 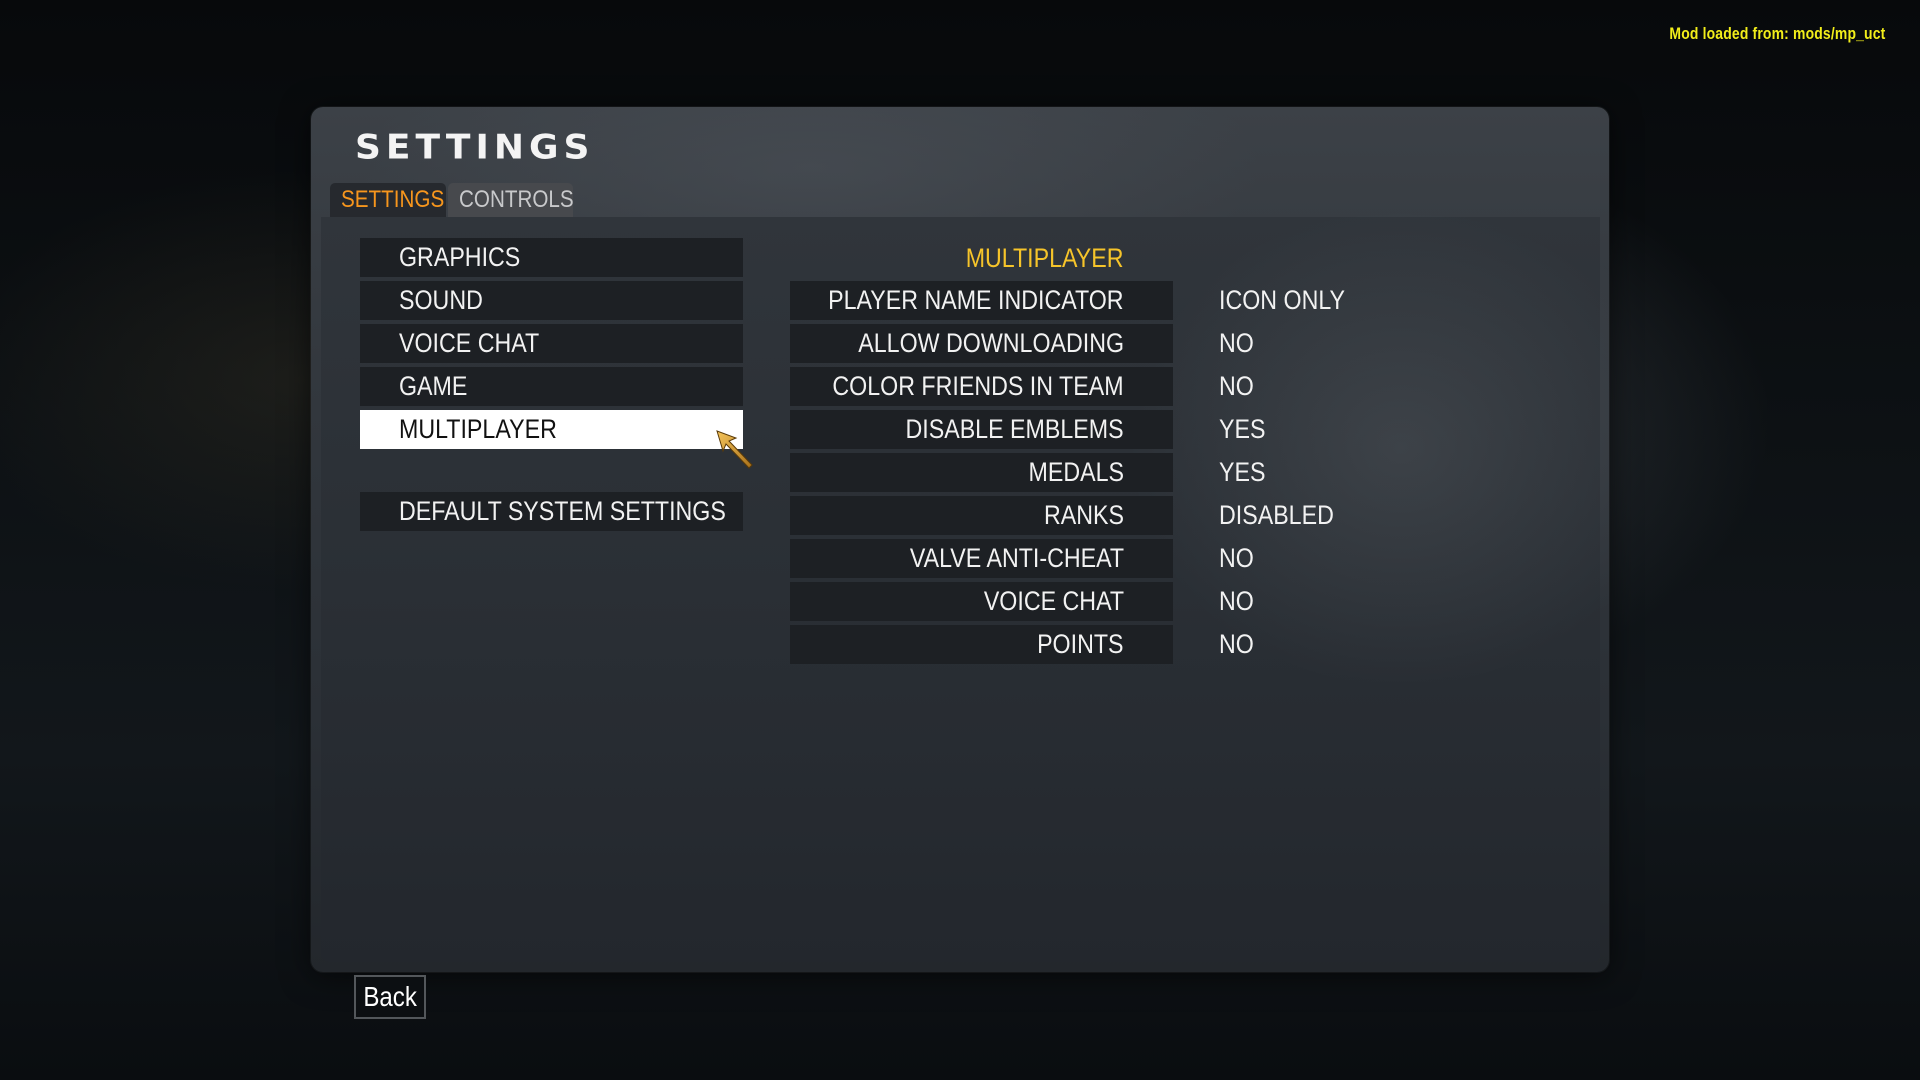 What do you see at coordinates (991, 343) in the screenshot?
I see `option-label-text: ALLOW DOWNLOADING` at bounding box center [991, 343].